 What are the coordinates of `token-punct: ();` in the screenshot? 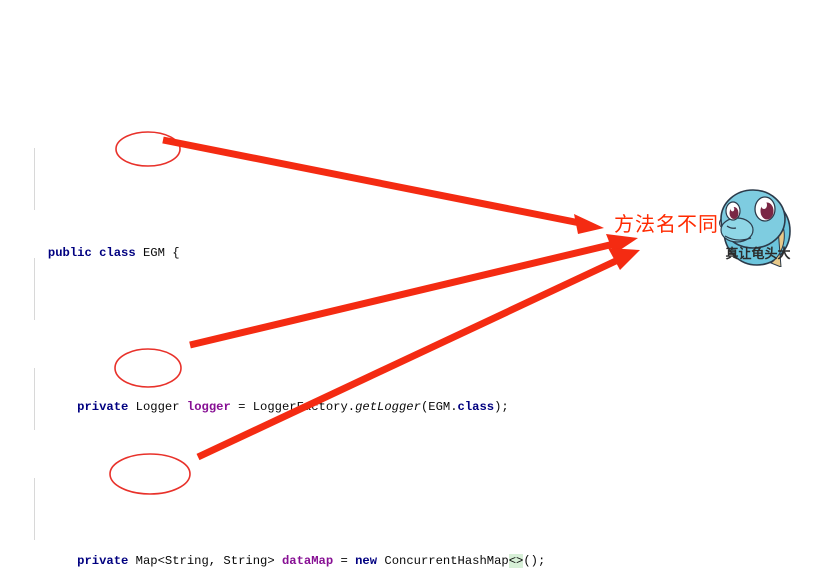 It's located at (534, 561).